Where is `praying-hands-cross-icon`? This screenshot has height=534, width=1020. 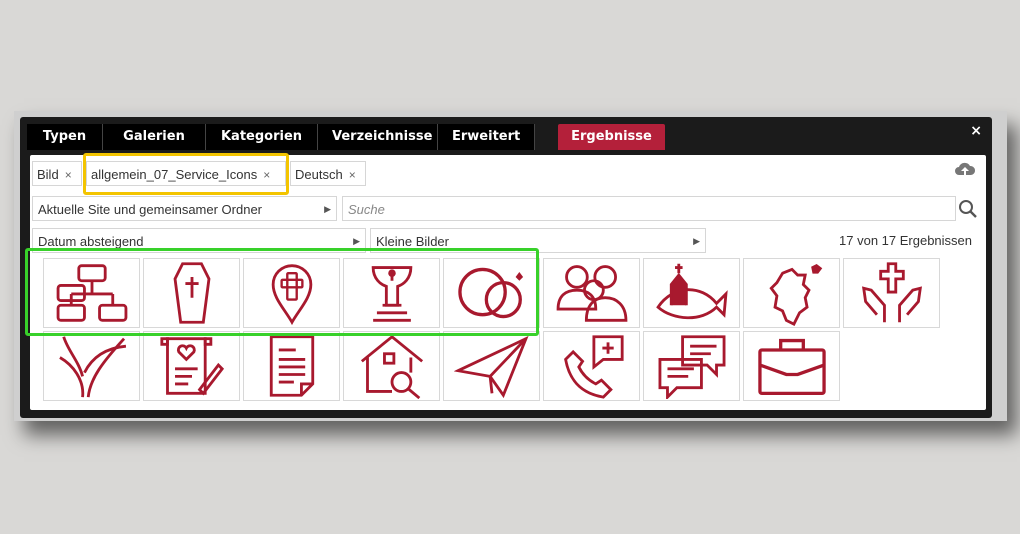 praying-hands-cross-icon is located at coordinates (891, 292).